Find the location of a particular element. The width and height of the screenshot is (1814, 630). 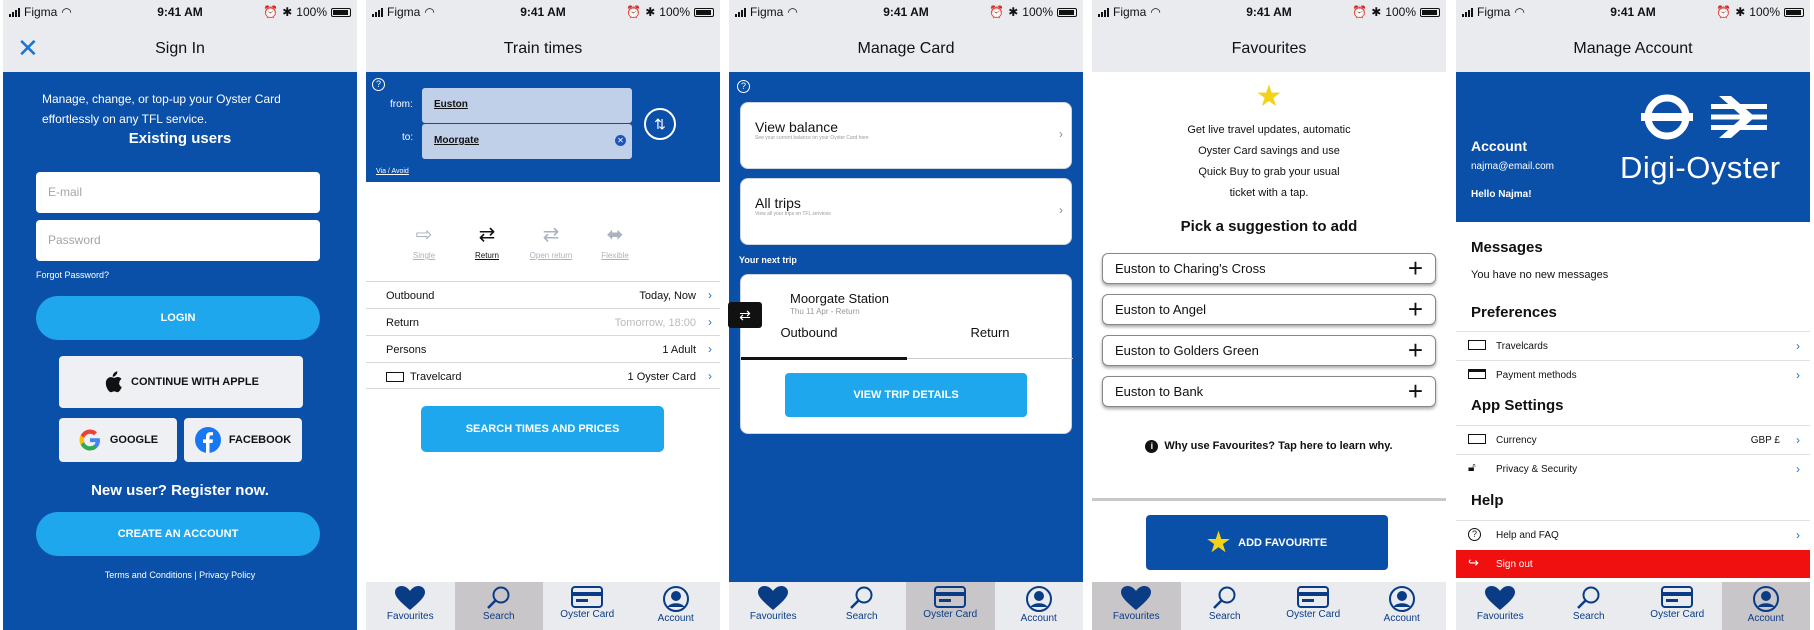

create-account-button: CREATE AN ACCOUNT is located at coordinates (178, 534).